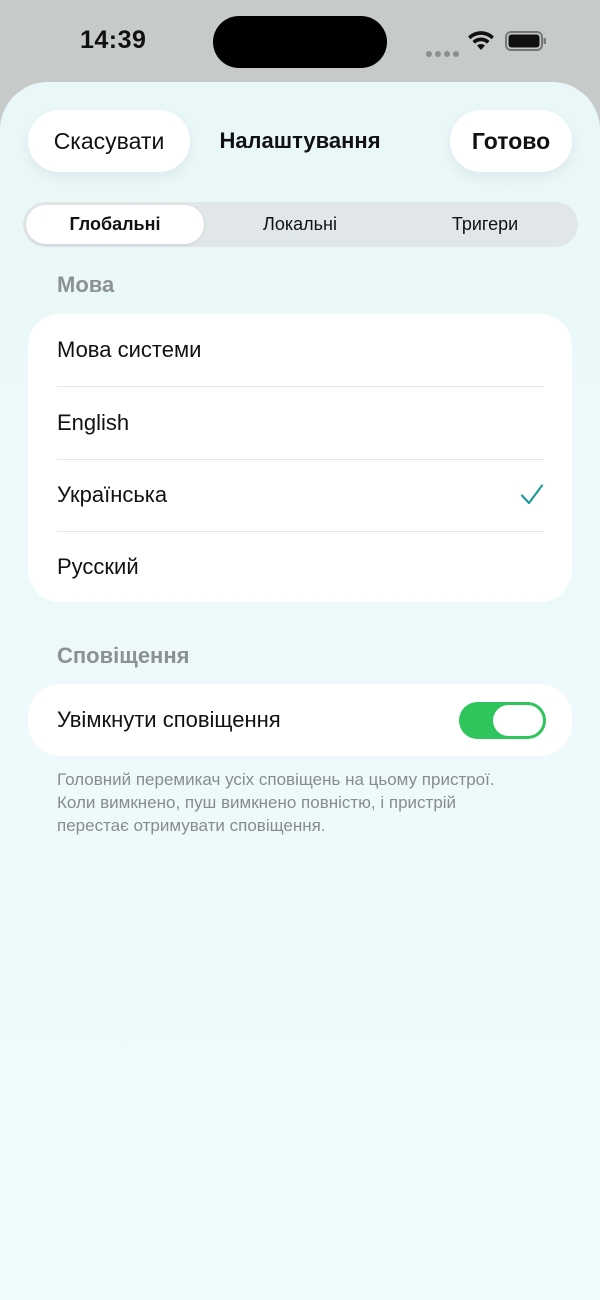 The width and height of the screenshot is (600, 1300). Describe the element at coordinates (300, 495) in the screenshot. I see `language-option-ukrainian: Українська` at that location.